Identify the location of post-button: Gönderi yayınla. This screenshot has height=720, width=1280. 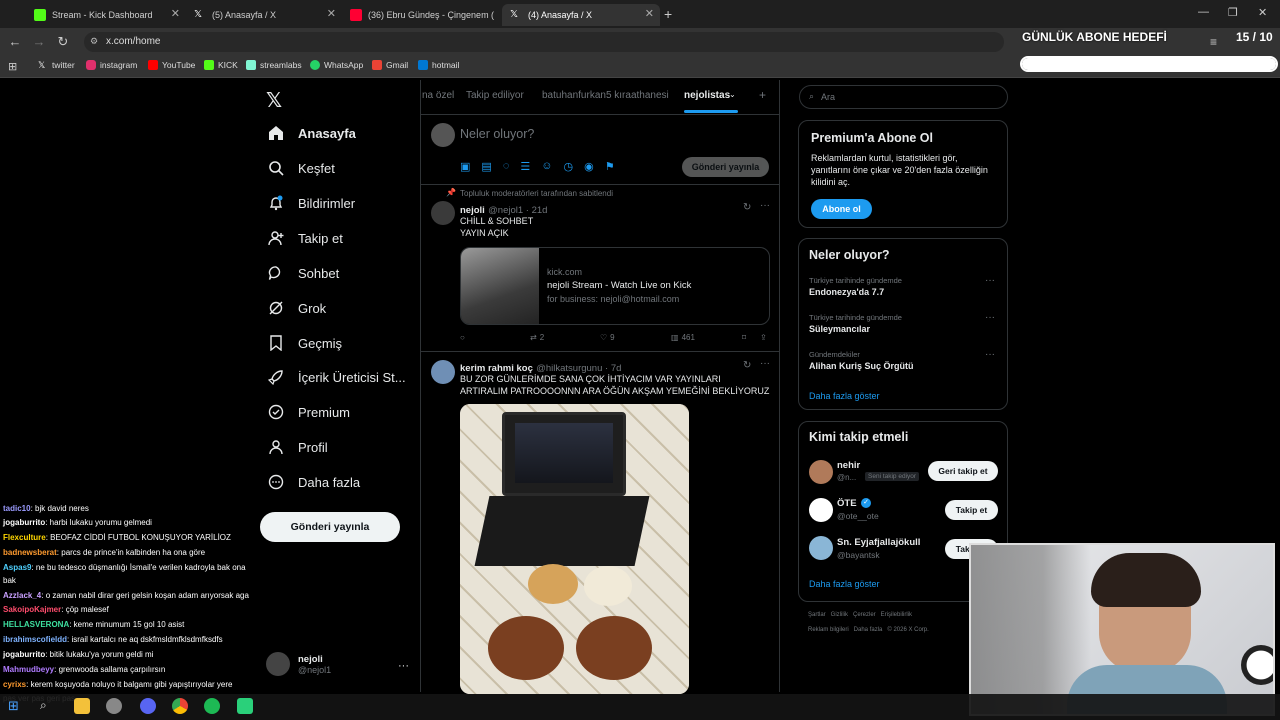
(330, 527).